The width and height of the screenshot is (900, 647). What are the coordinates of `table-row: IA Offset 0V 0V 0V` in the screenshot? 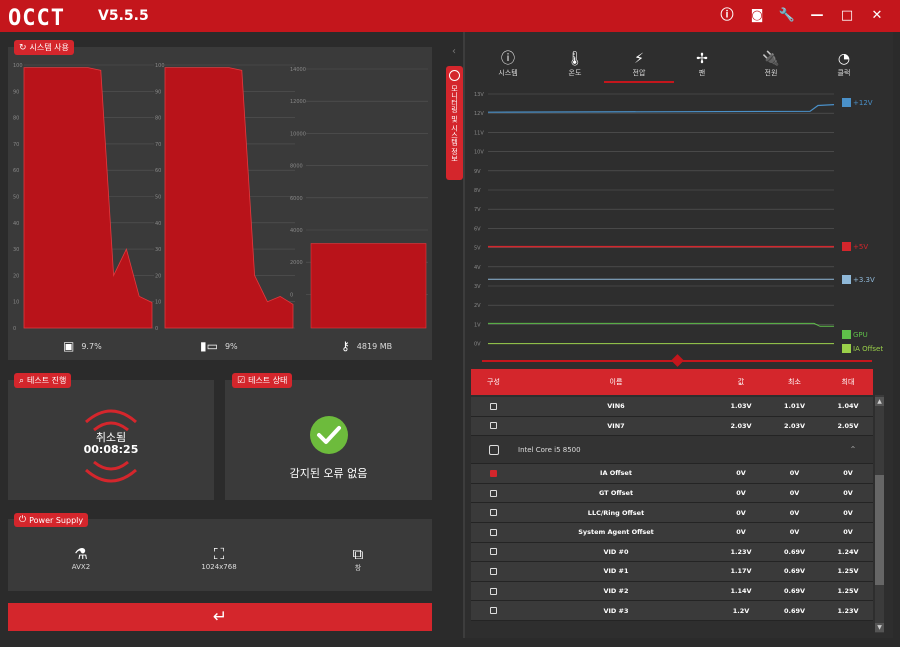 It's located at (672, 474).